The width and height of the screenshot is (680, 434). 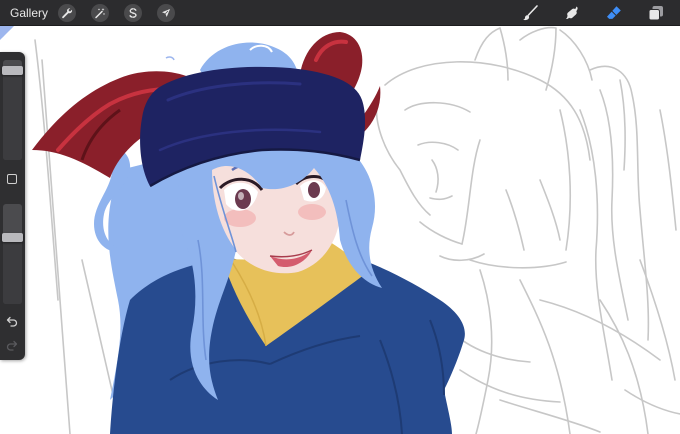 What do you see at coordinates (7, 33) in the screenshot?
I see `hair-strand-edge` at bounding box center [7, 33].